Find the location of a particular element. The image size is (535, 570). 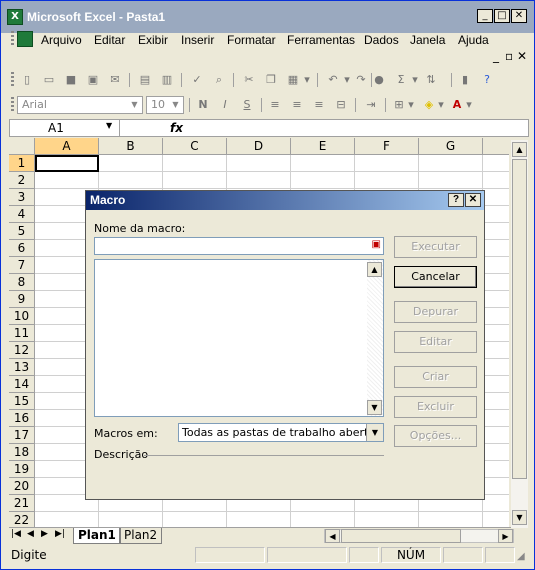

row-header-4: 4 is located at coordinates (22, 214).